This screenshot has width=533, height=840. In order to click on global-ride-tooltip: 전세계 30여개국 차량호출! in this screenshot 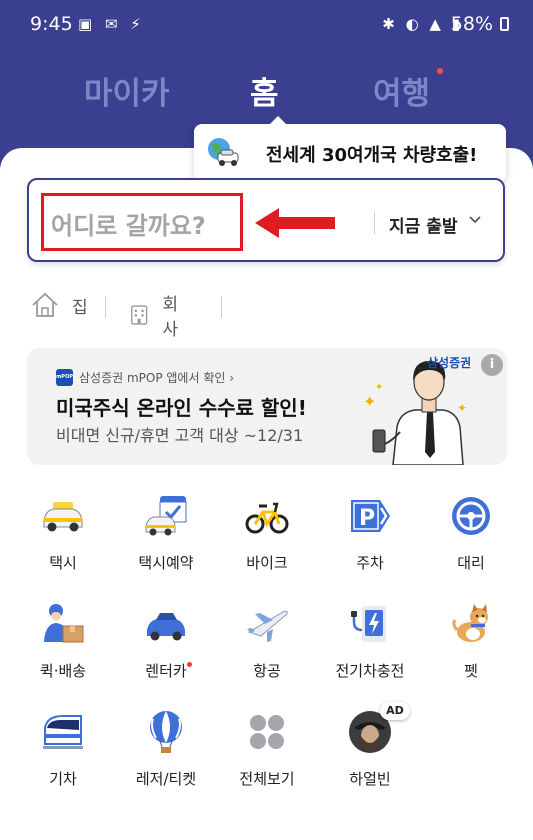, I will do `click(350, 149)`.